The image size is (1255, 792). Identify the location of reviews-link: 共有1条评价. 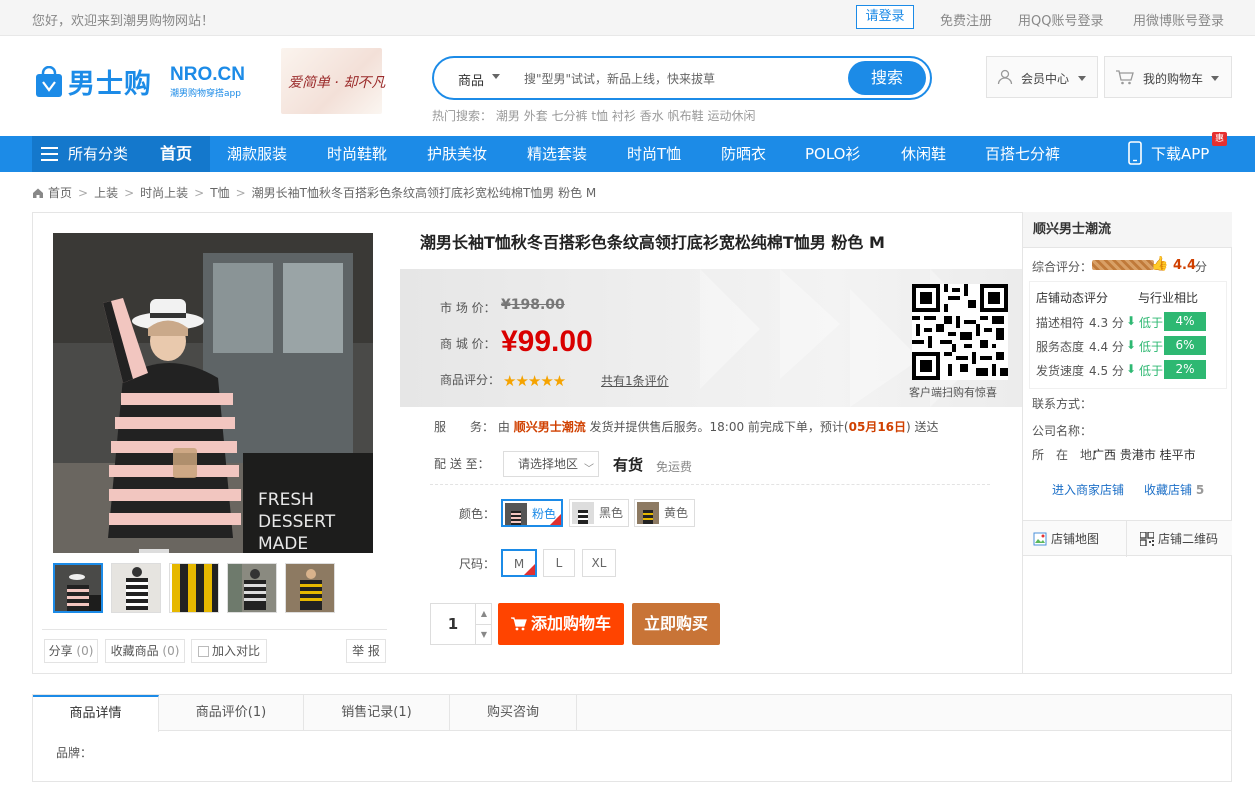
(635, 380).